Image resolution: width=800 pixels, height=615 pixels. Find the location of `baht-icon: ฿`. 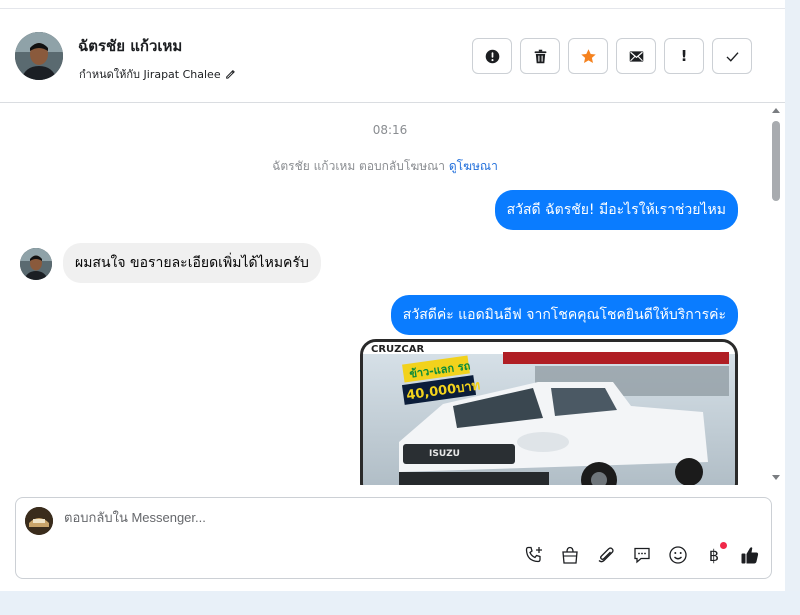

baht-icon: ฿ is located at coordinates (714, 555).